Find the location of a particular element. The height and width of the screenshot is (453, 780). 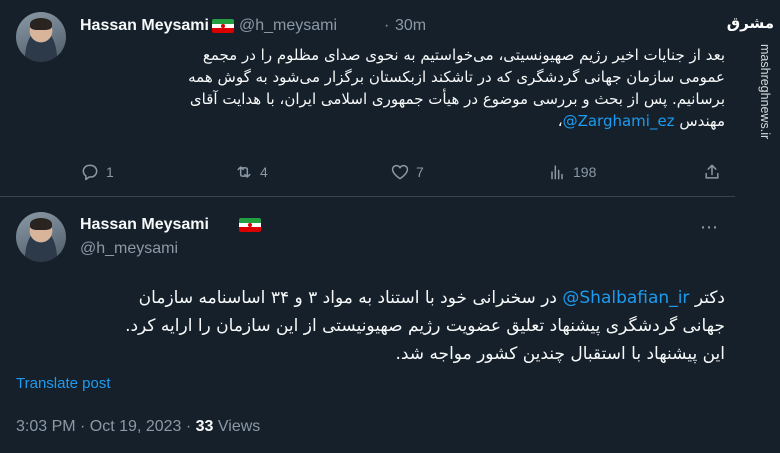

share-button is located at coordinates (712, 172).